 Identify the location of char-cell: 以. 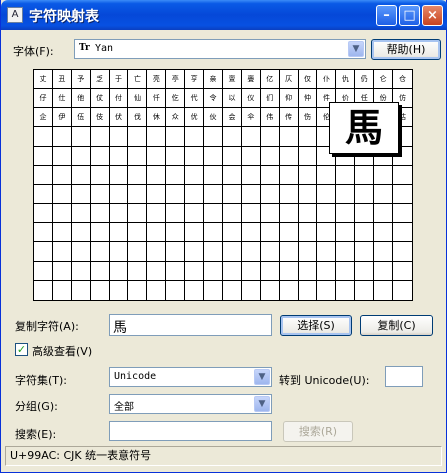
(232, 99).